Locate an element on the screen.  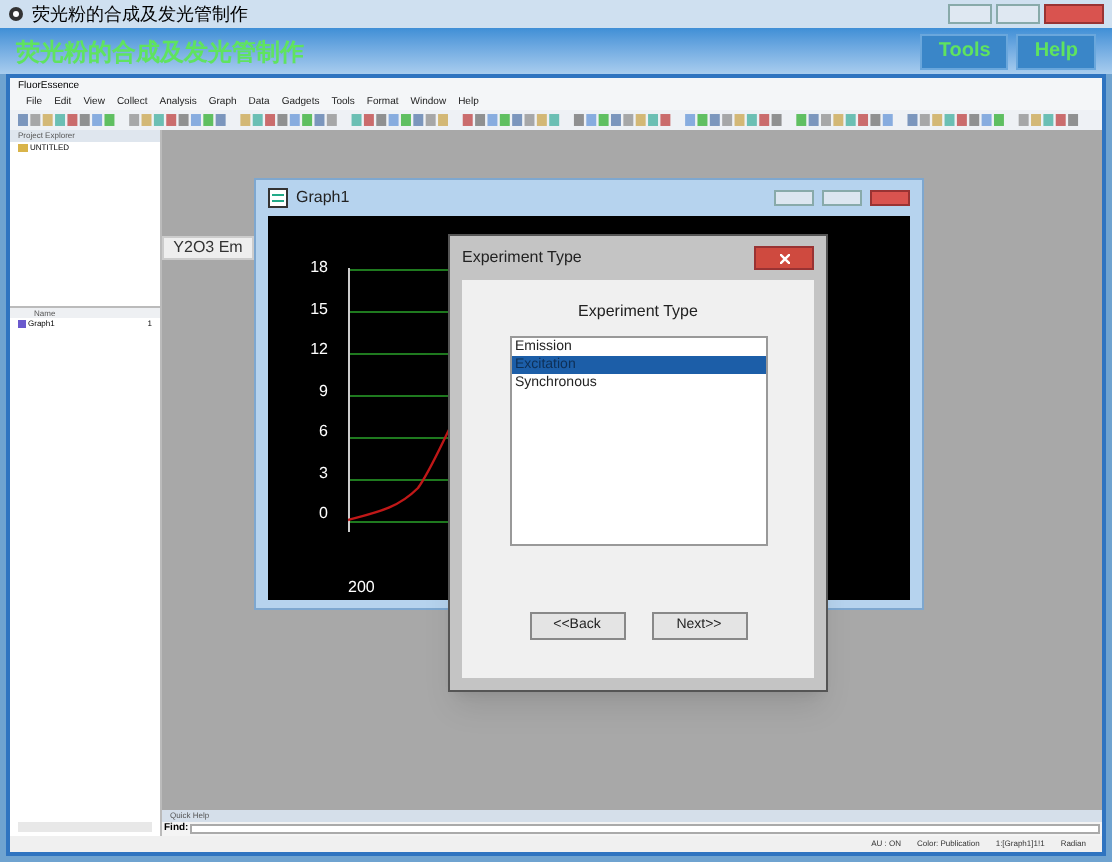
axis-tick-label: 6 is located at coordinates (322, 432).